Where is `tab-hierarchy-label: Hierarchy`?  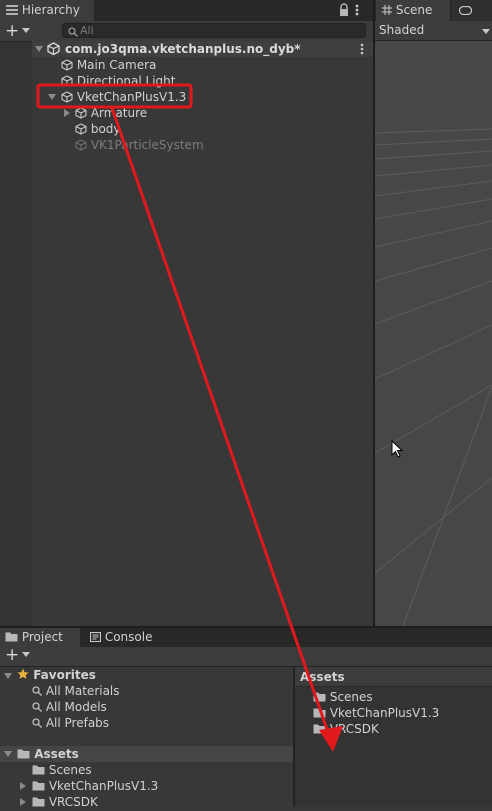 tab-hierarchy-label: Hierarchy is located at coordinates (50, 10).